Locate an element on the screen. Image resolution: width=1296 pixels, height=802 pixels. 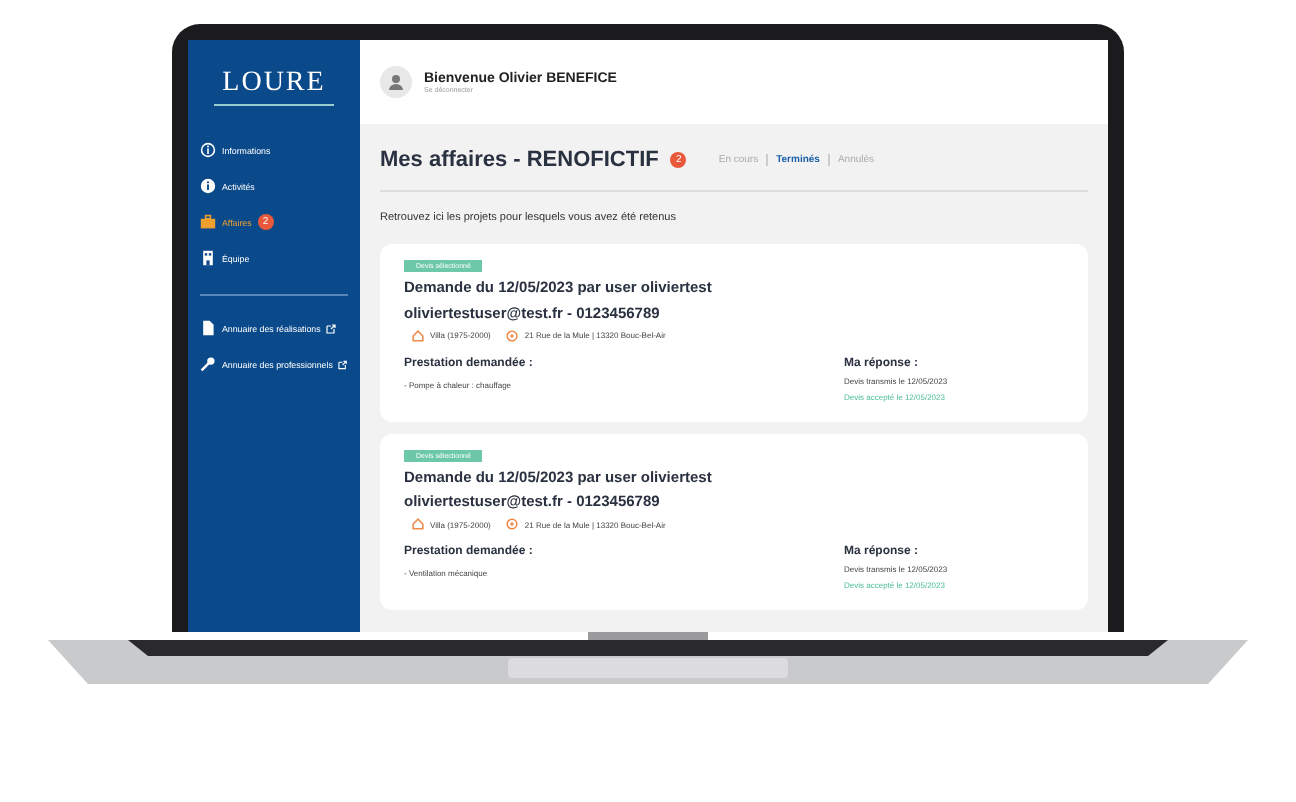
document-icon is located at coordinates (208, 328).